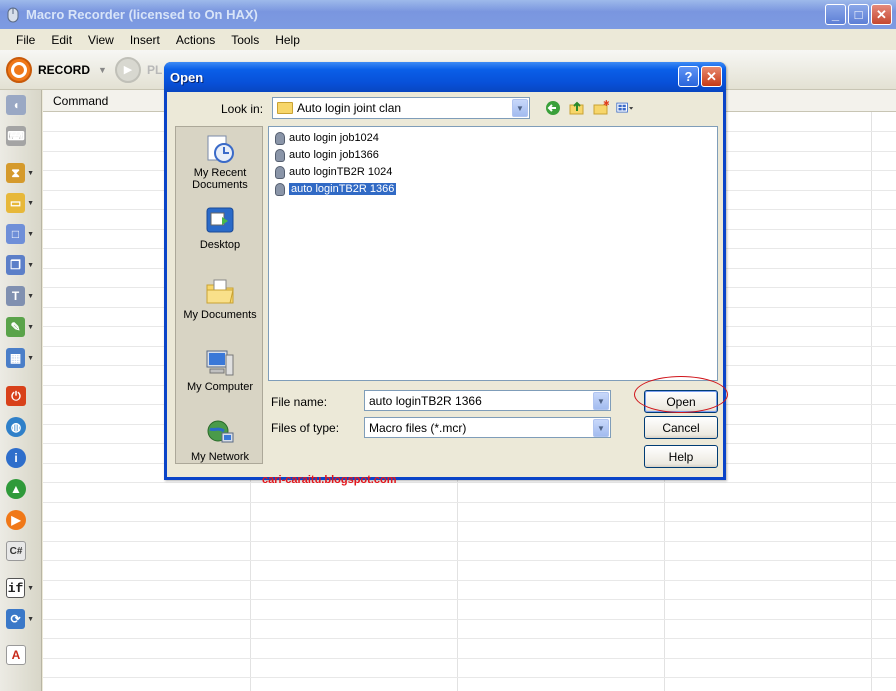 The width and height of the screenshot is (896, 691). I want to click on window-frame-icon: □, so click(16, 234).